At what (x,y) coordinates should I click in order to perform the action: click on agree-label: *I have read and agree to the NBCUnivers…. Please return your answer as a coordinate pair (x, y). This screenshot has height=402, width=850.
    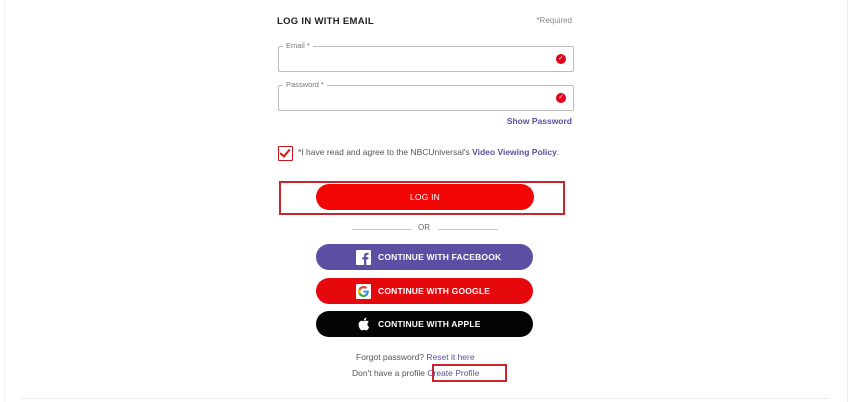
    Looking at the image, I should click on (385, 152).